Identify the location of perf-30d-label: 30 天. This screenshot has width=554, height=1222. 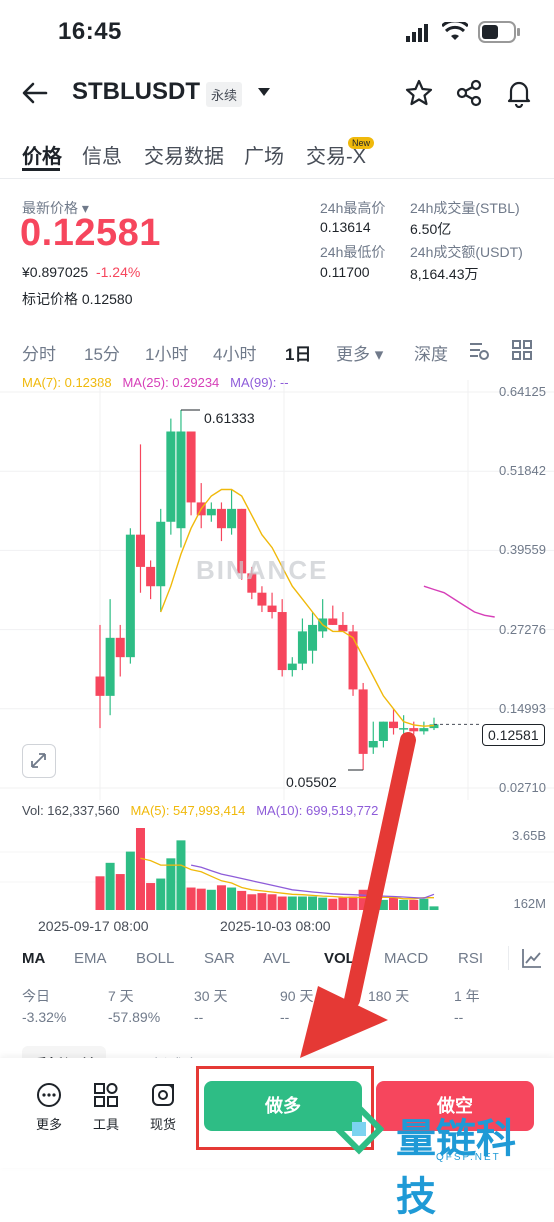
(211, 996).